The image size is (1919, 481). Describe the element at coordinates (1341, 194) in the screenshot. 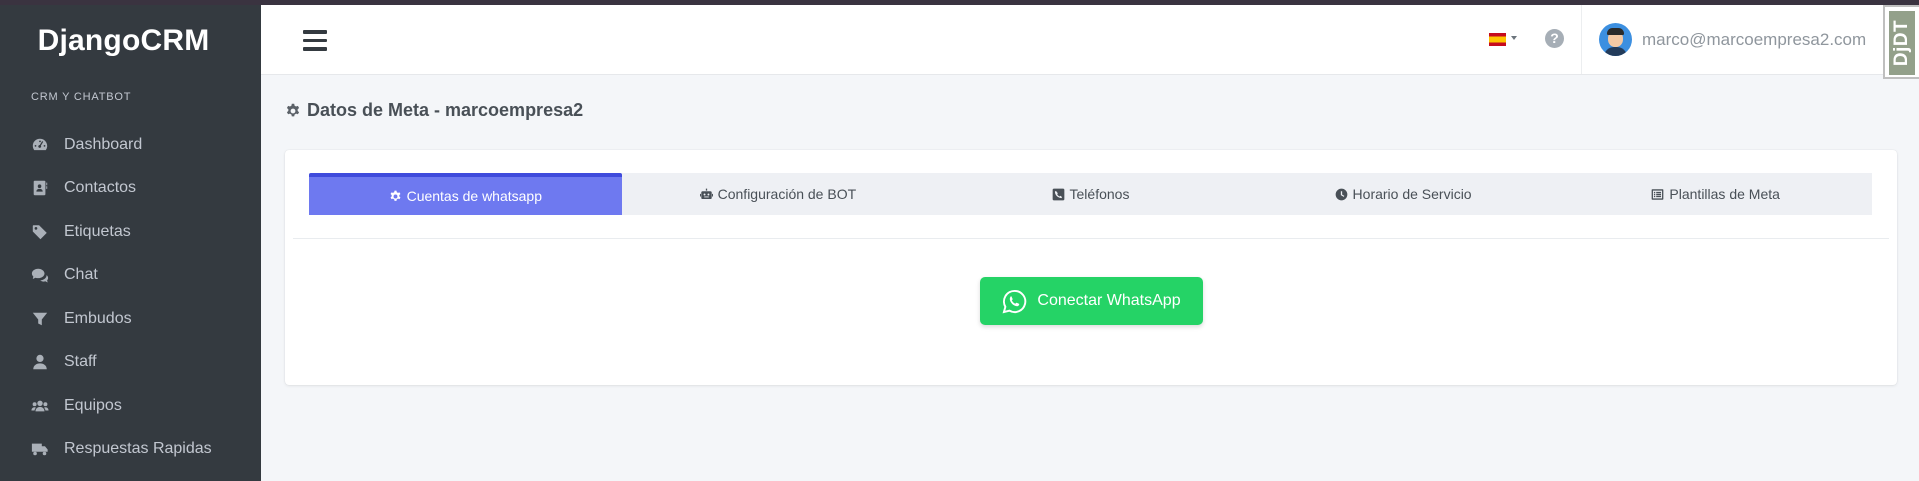

I see `clock-icon` at that location.